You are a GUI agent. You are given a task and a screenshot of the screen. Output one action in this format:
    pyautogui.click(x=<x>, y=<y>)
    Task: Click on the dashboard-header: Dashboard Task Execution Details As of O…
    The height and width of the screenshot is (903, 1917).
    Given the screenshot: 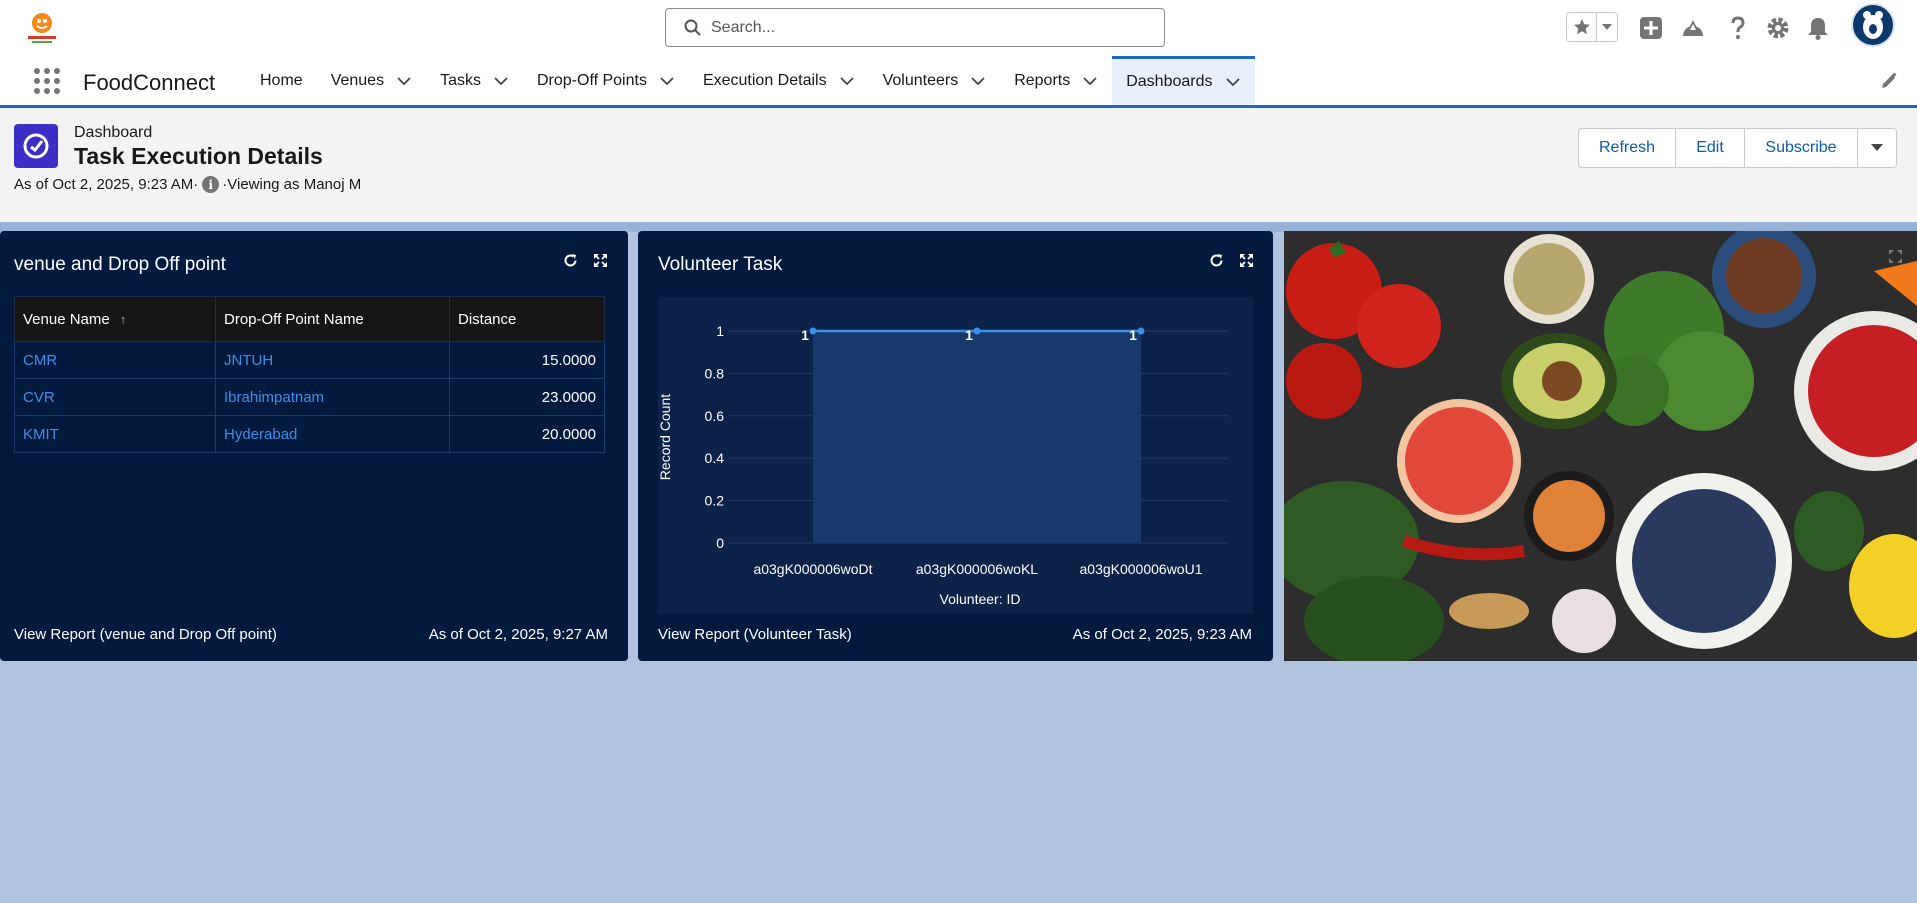 What is the action you would take?
    pyautogui.click(x=958, y=165)
    